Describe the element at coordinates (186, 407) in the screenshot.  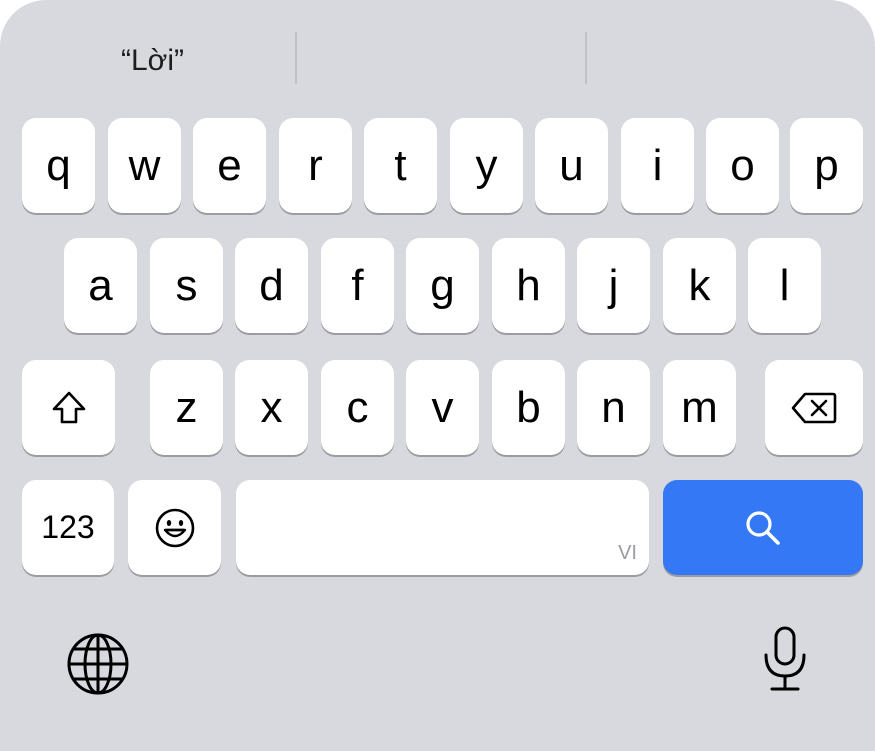
I see `key-z: z` at that location.